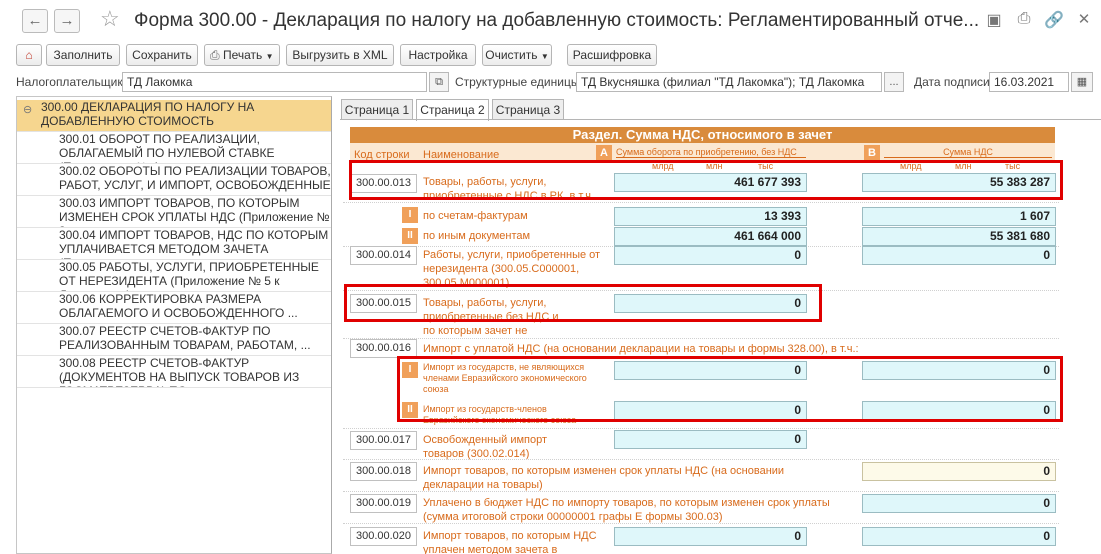 Image resolution: width=1101 pixels, height=554 pixels. Describe the element at coordinates (1029, 82) in the screenshot. I see `sign-date-field: 16.03.2021` at that location.